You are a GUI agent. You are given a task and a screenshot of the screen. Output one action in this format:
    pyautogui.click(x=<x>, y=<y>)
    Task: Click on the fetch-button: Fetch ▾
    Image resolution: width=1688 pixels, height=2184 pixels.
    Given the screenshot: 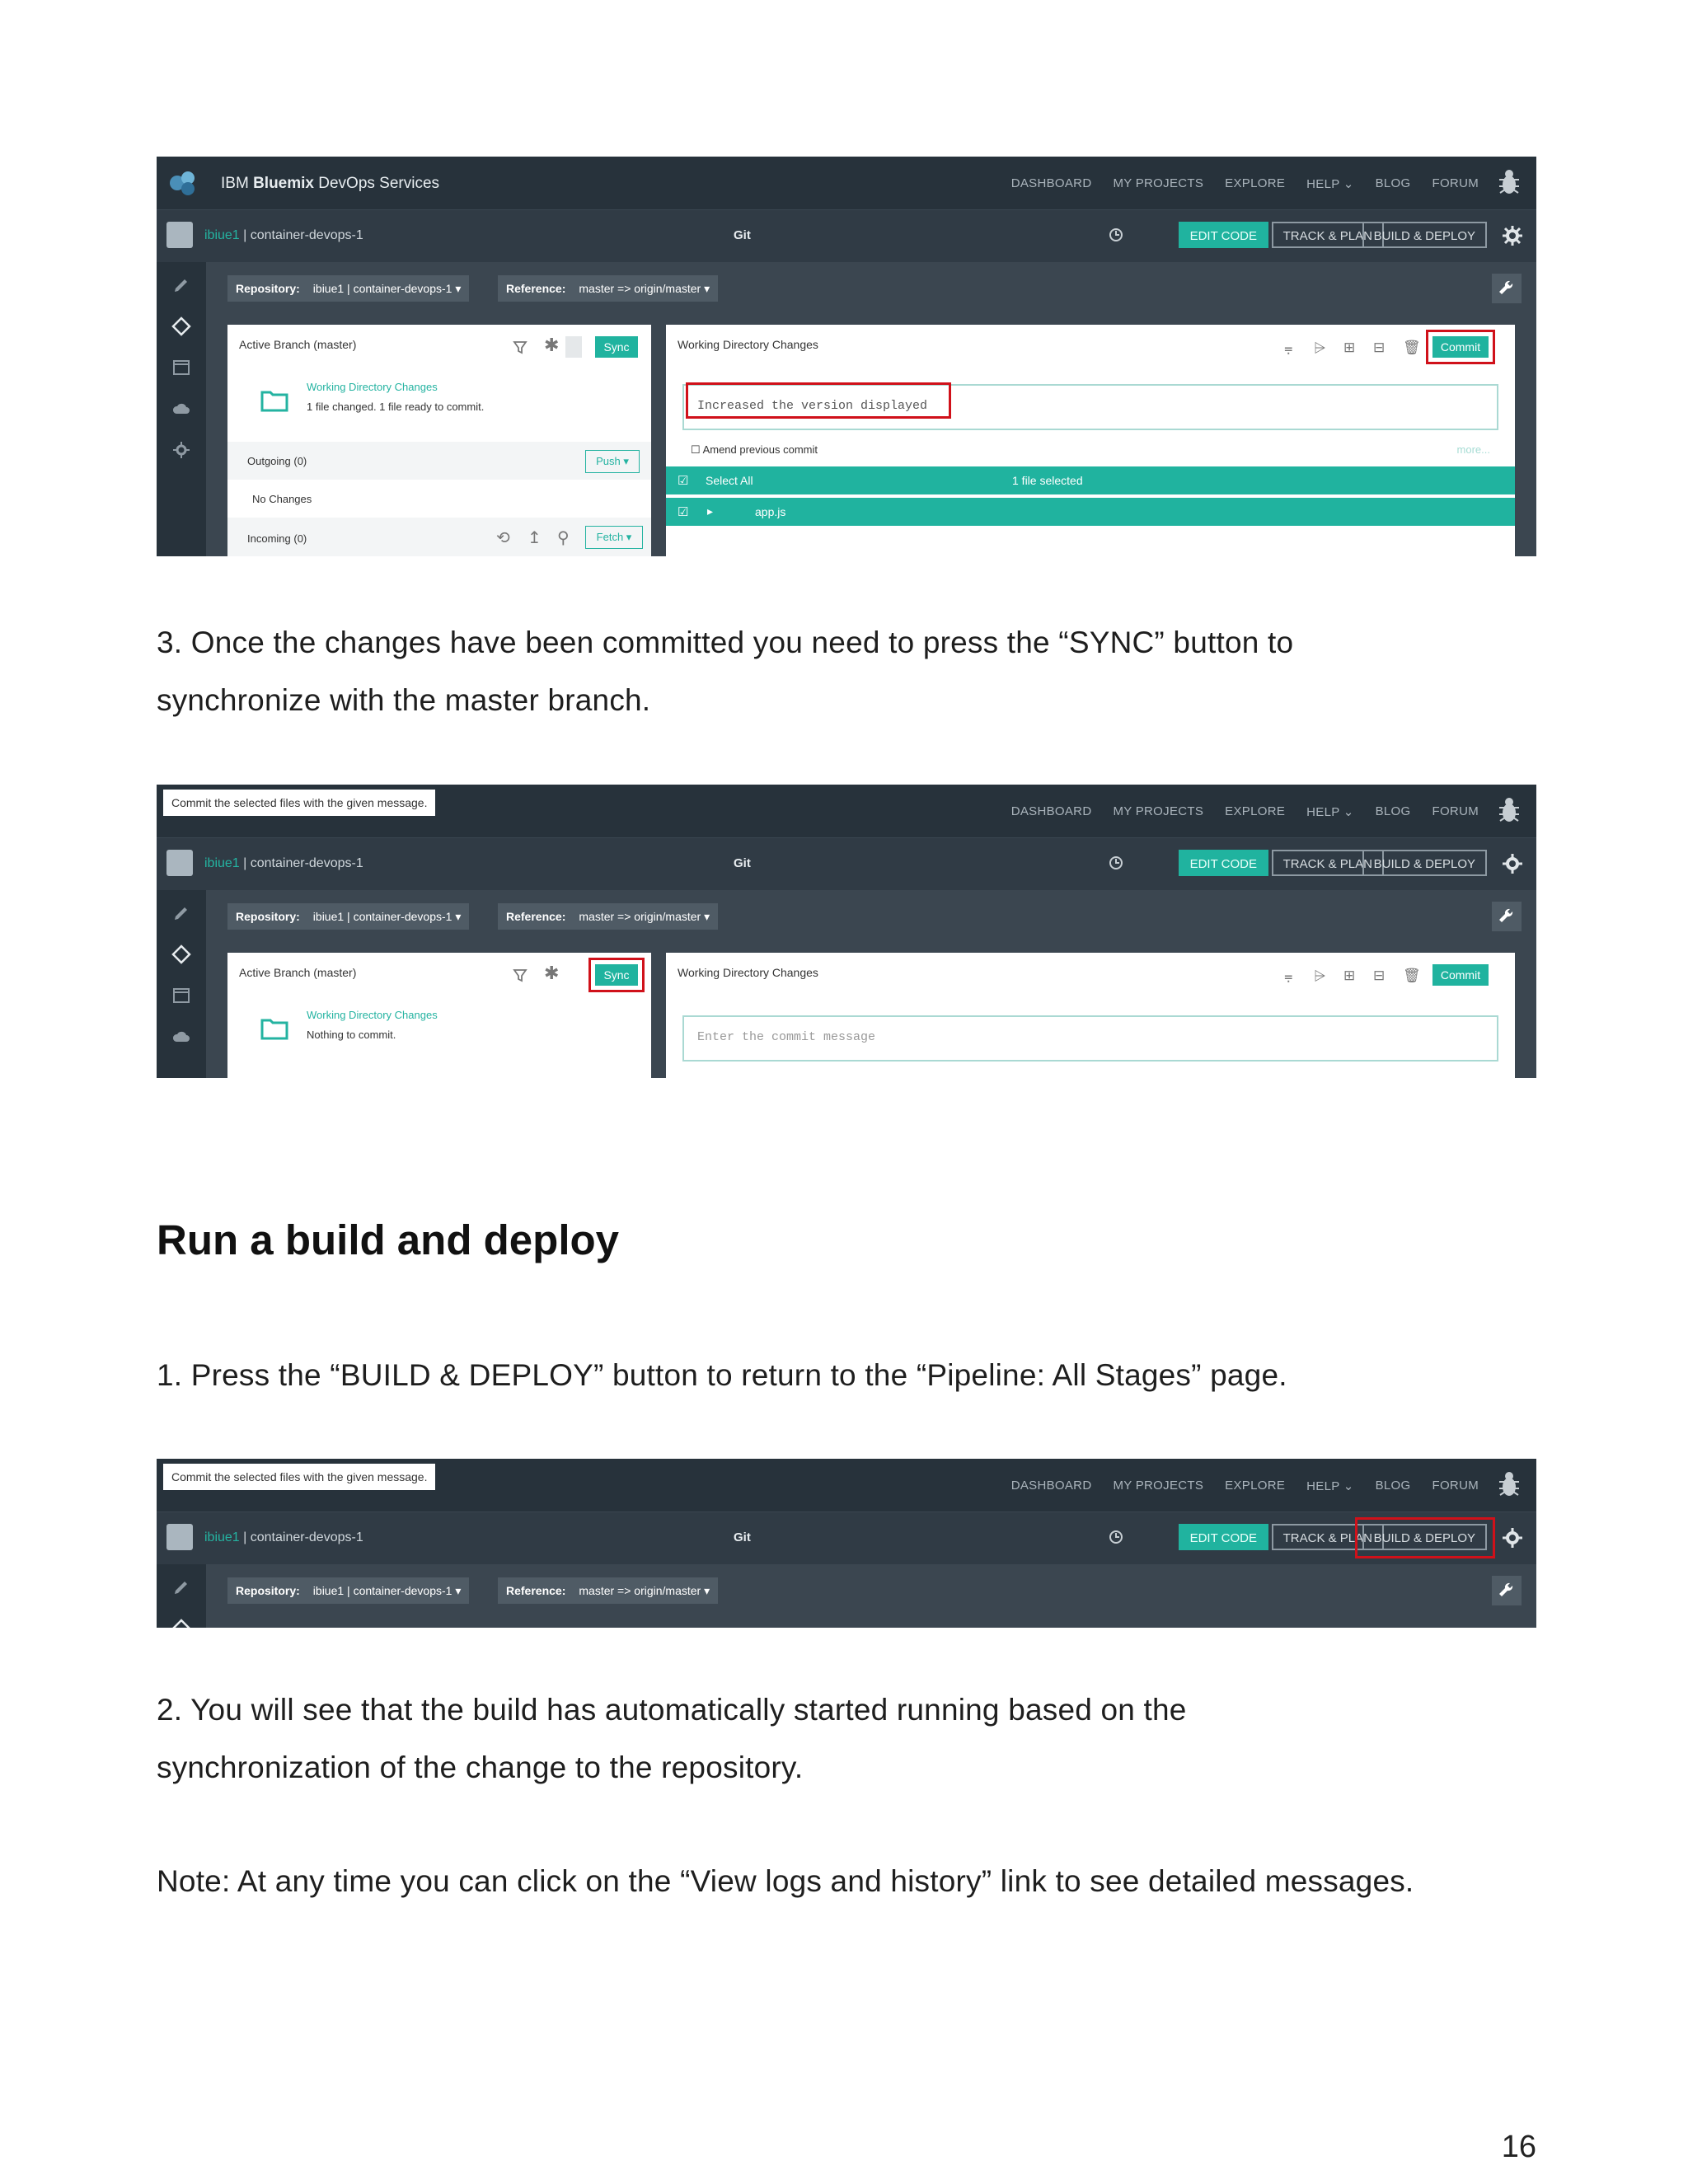 What is the action you would take?
    pyautogui.click(x=614, y=537)
    